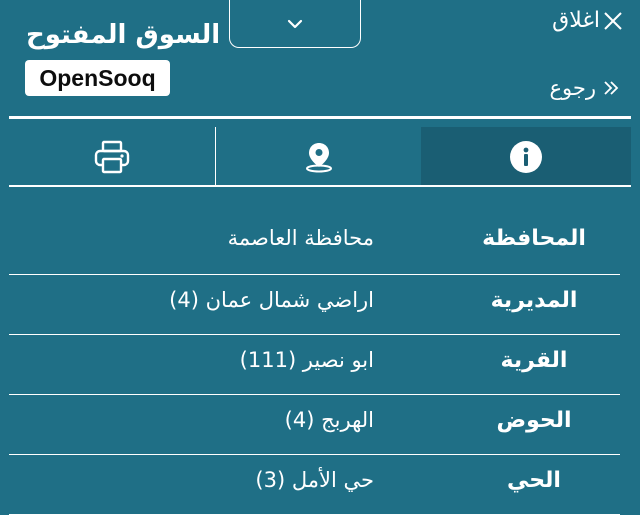  I want to click on tab-print, so click(112, 157).